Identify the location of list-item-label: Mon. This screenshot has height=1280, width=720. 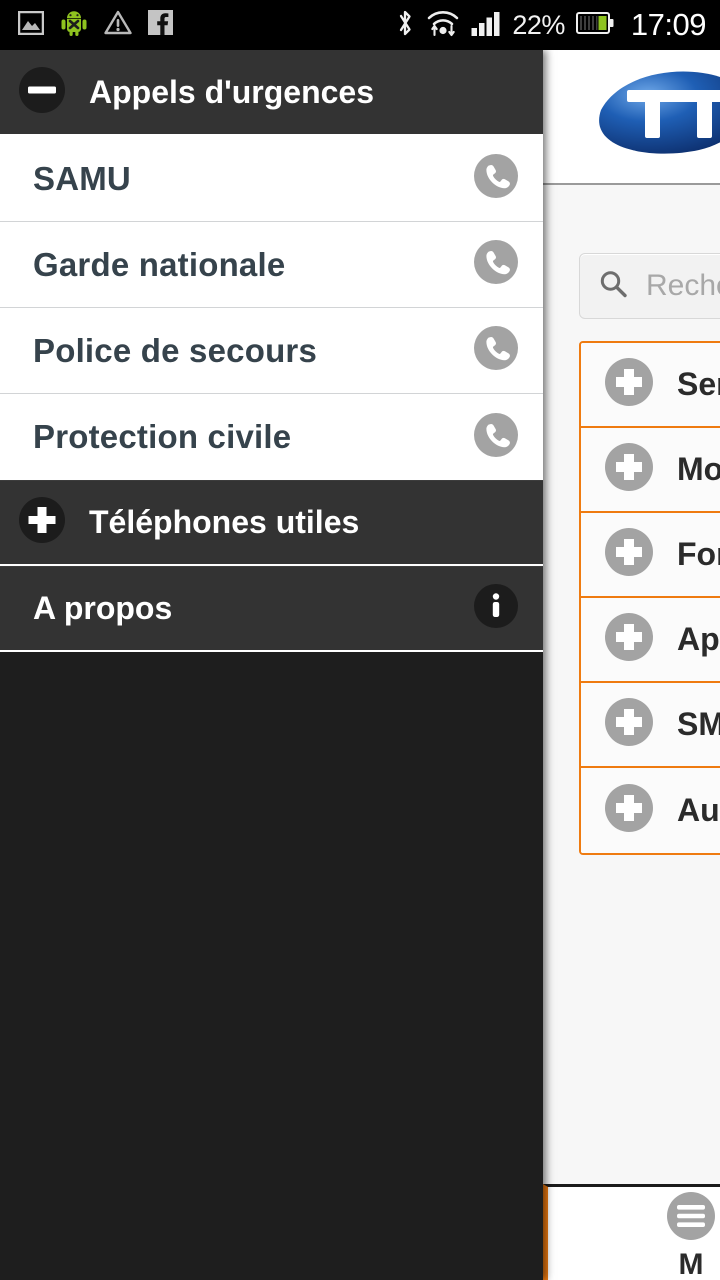
(698, 469).